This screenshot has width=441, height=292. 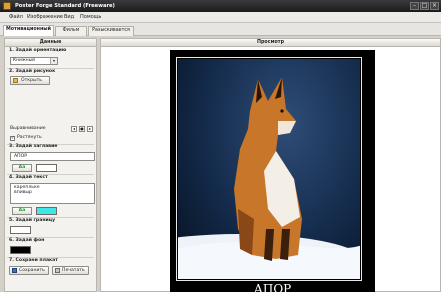 What do you see at coordinates (65, 6) in the screenshot?
I see `window-title: Poster Forge Standard (Freeware)` at bounding box center [65, 6].